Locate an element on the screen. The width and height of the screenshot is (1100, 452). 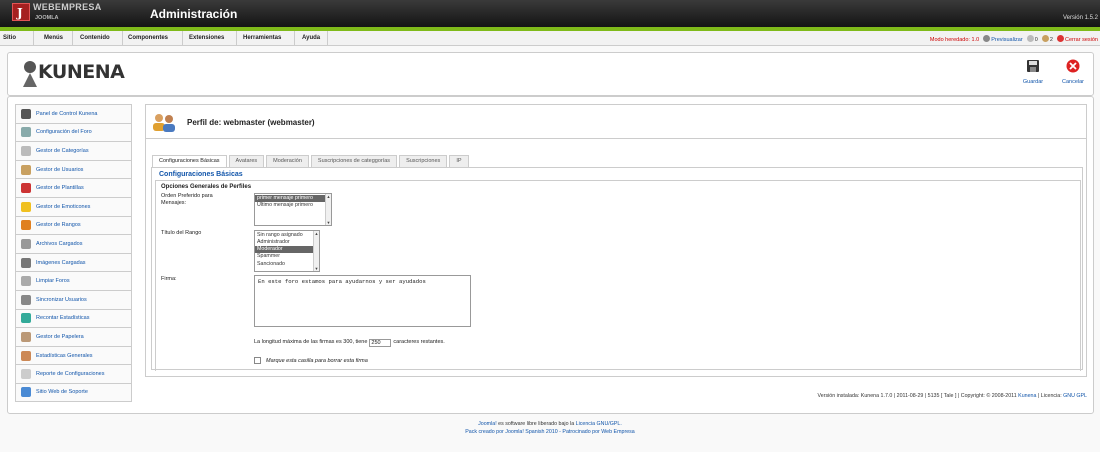
rank-star-icon is located at coordinates (26, 225).